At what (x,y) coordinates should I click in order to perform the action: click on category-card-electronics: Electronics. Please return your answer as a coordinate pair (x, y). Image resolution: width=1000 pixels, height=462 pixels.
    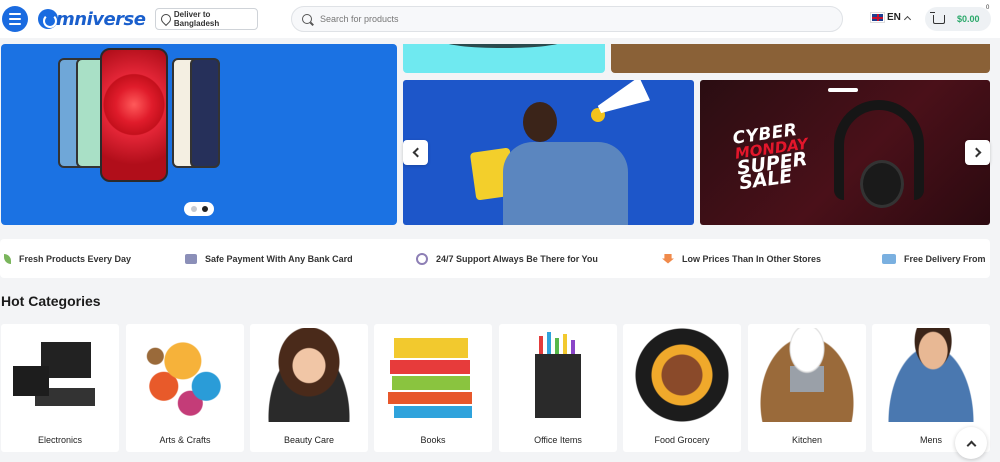
    Looking at the image, I should click on (60, 388).